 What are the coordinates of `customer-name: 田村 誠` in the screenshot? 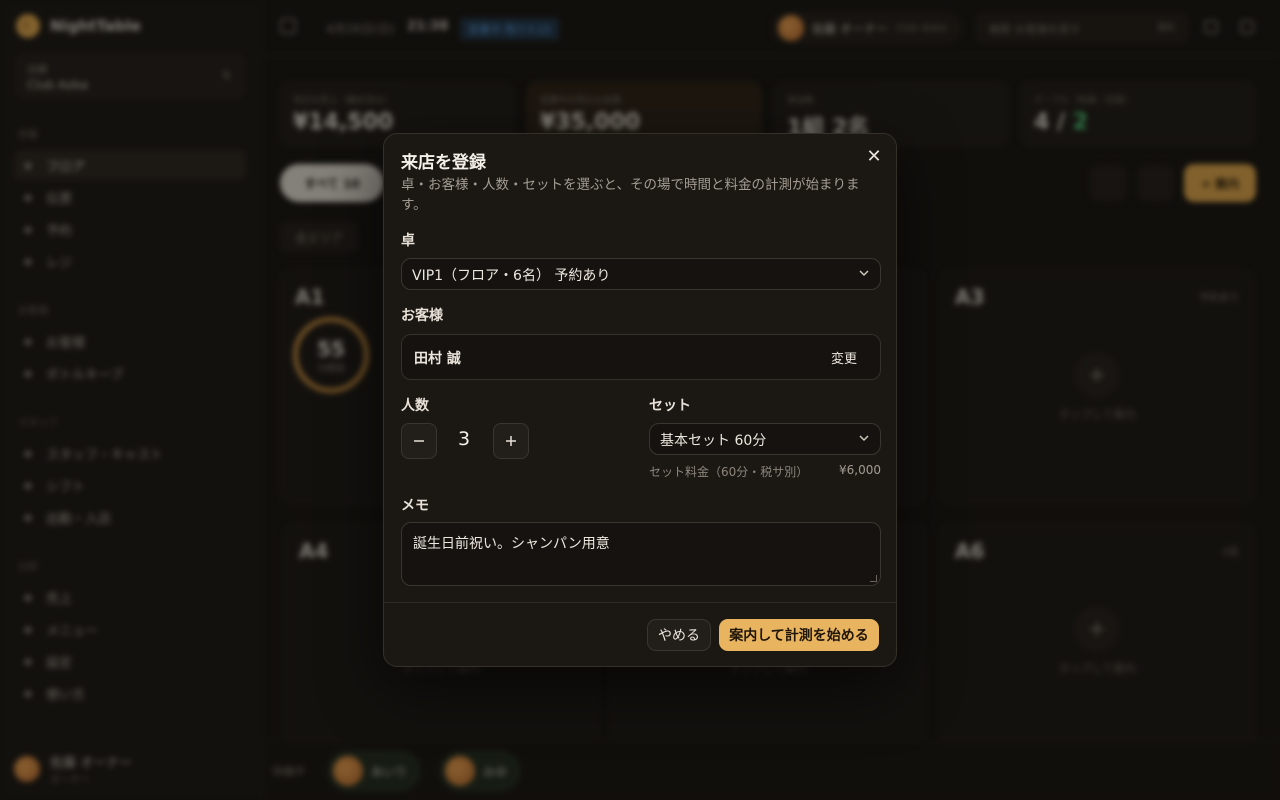 It's located at (437, 359).